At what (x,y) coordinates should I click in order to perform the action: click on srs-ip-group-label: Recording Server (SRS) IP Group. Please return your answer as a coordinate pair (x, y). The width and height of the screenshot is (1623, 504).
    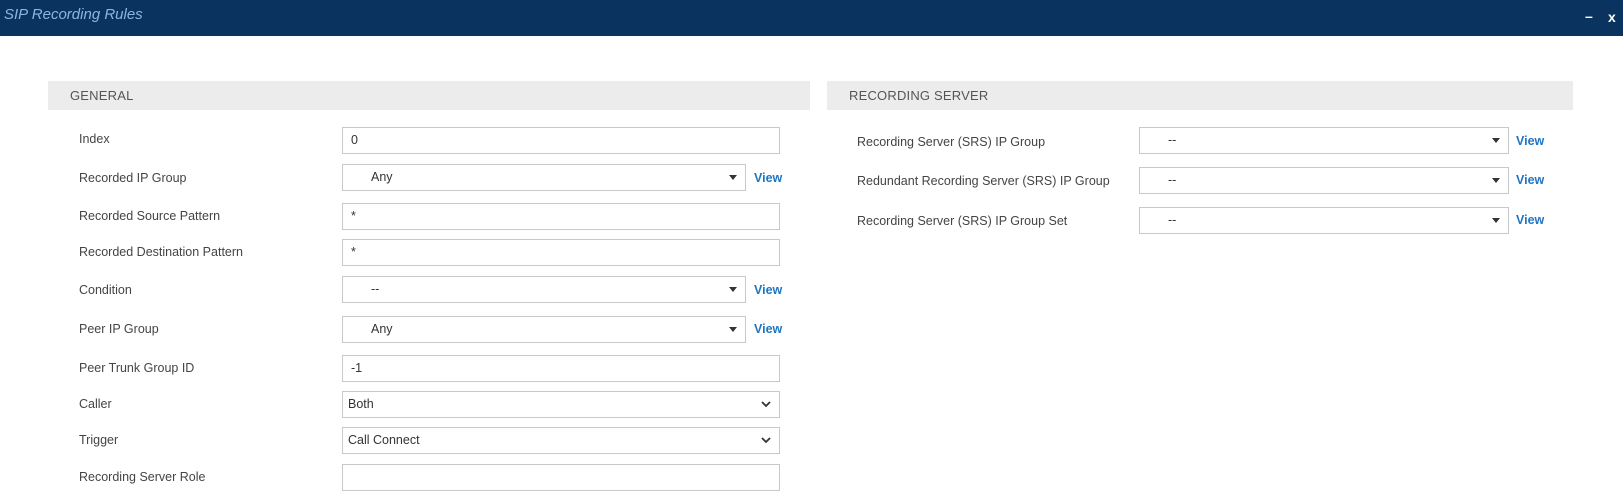
    Looking at the image, I should click on (951, 142).